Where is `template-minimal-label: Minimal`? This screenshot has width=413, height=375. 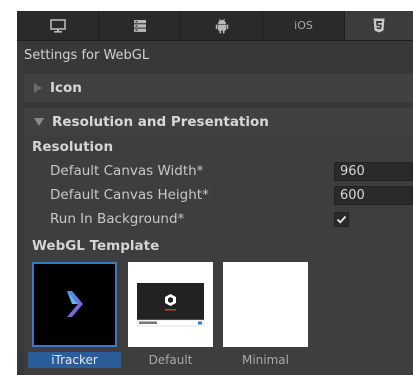 template-minimal-label: Minimal is located at coordinates (265, 360).